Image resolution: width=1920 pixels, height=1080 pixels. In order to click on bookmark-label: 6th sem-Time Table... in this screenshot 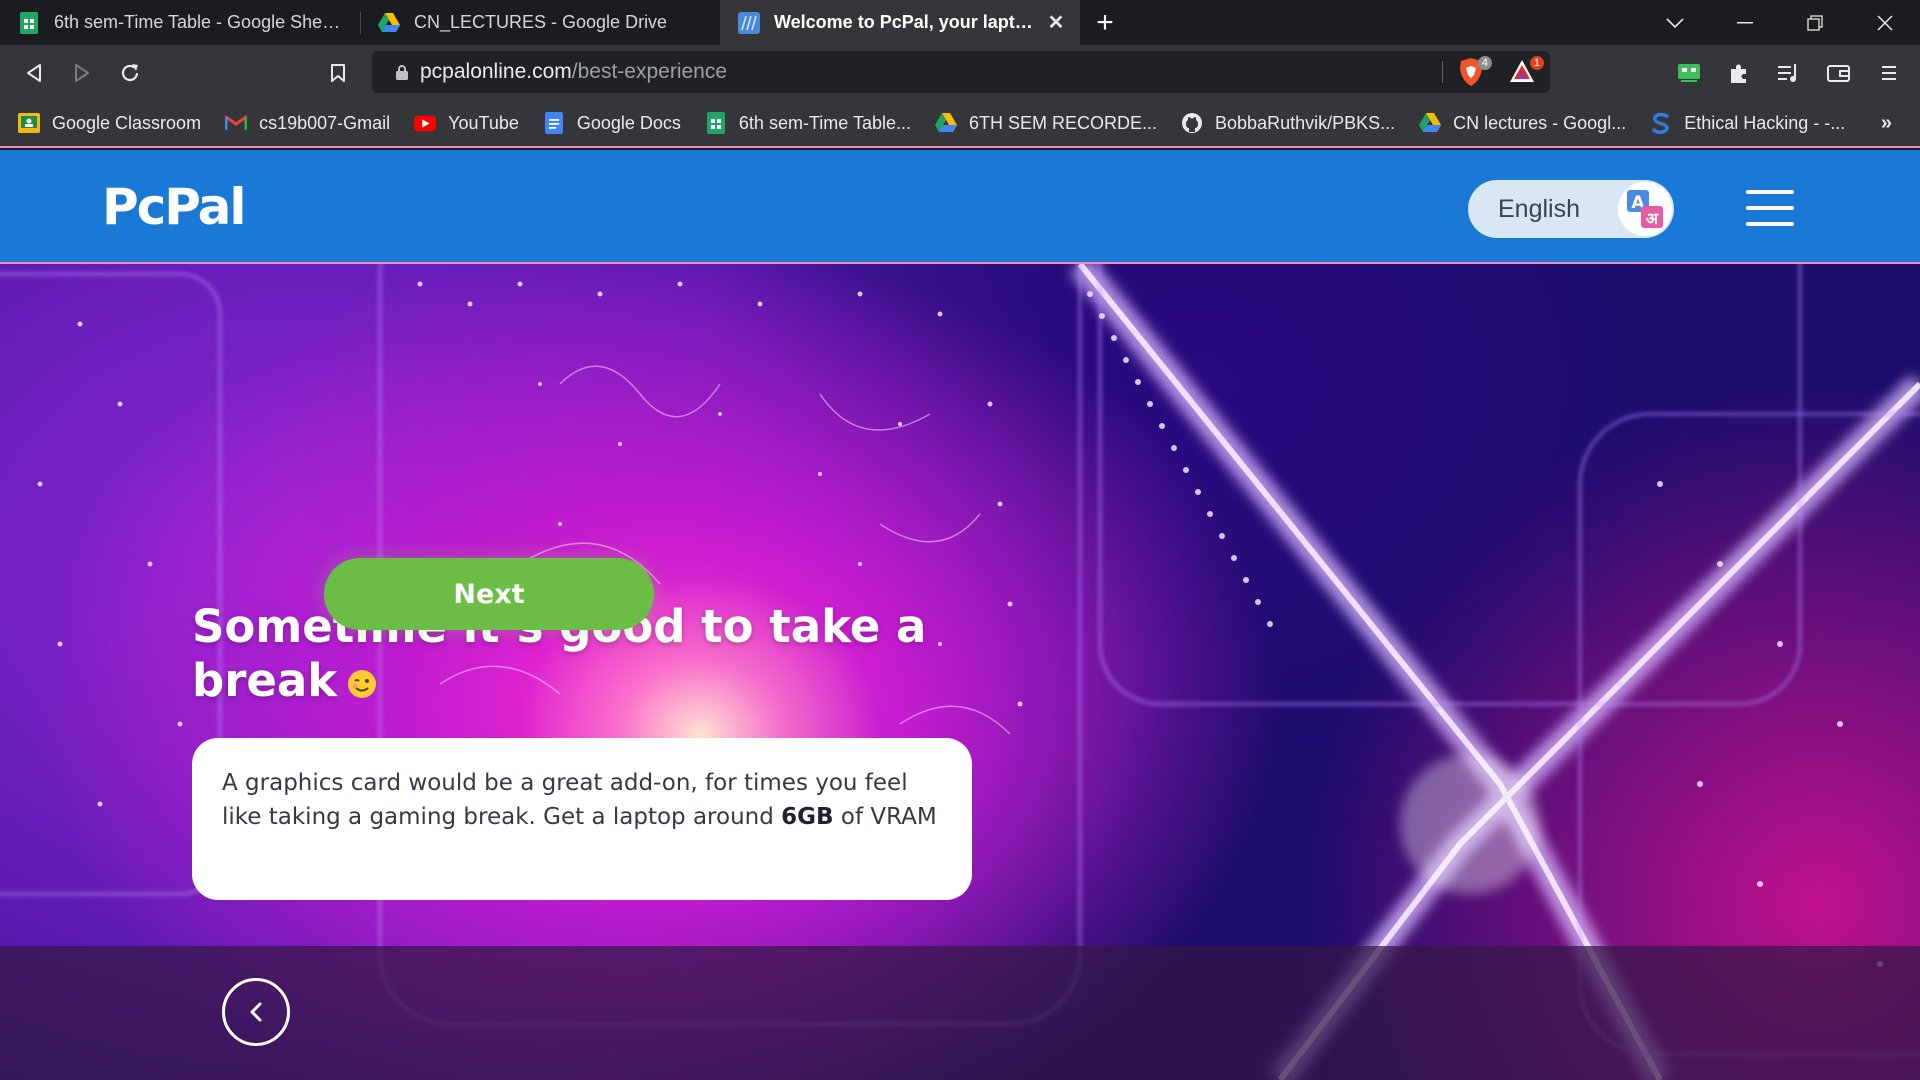, I will do `click(824, 122)`.